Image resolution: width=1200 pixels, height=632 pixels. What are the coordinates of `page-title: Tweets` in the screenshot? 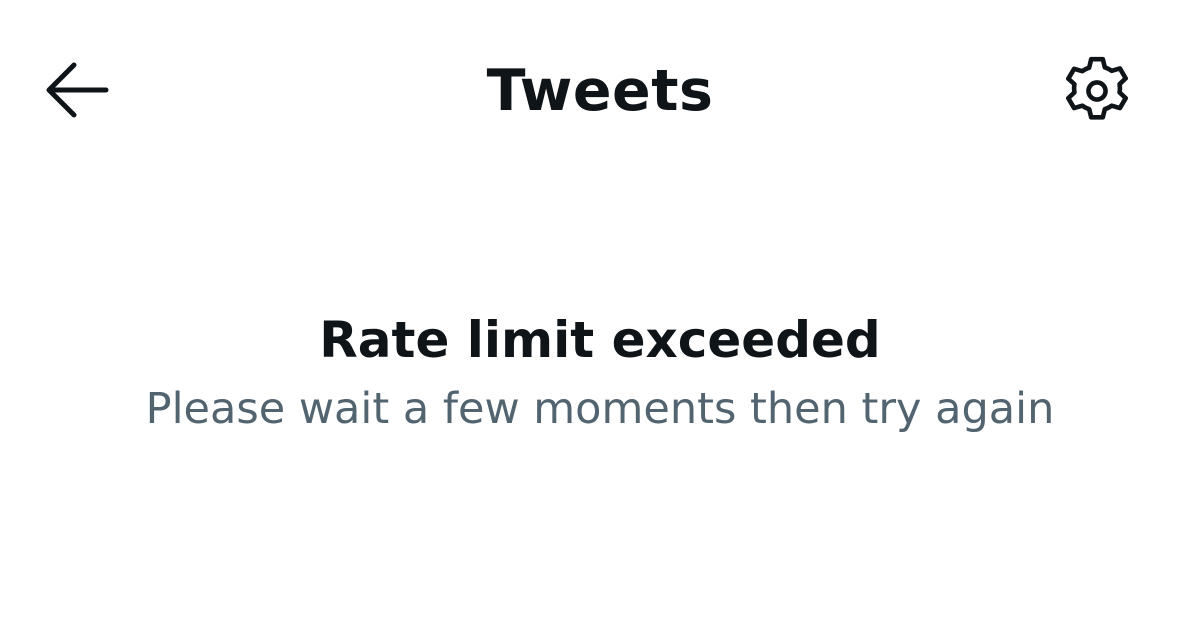 It's located at (600, 91).